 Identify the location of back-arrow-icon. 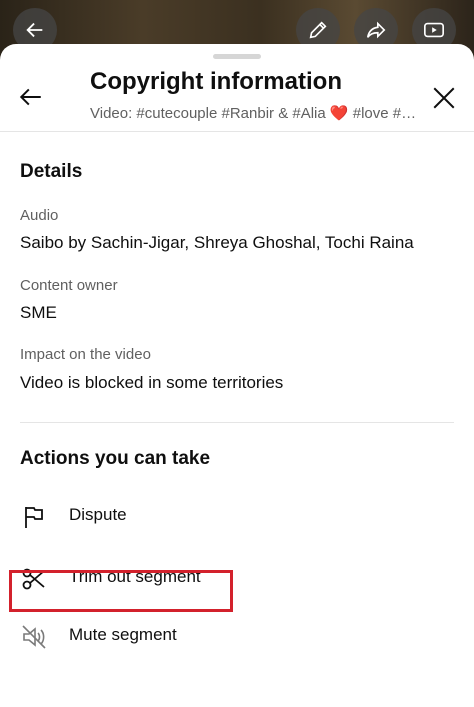
(30, 97).